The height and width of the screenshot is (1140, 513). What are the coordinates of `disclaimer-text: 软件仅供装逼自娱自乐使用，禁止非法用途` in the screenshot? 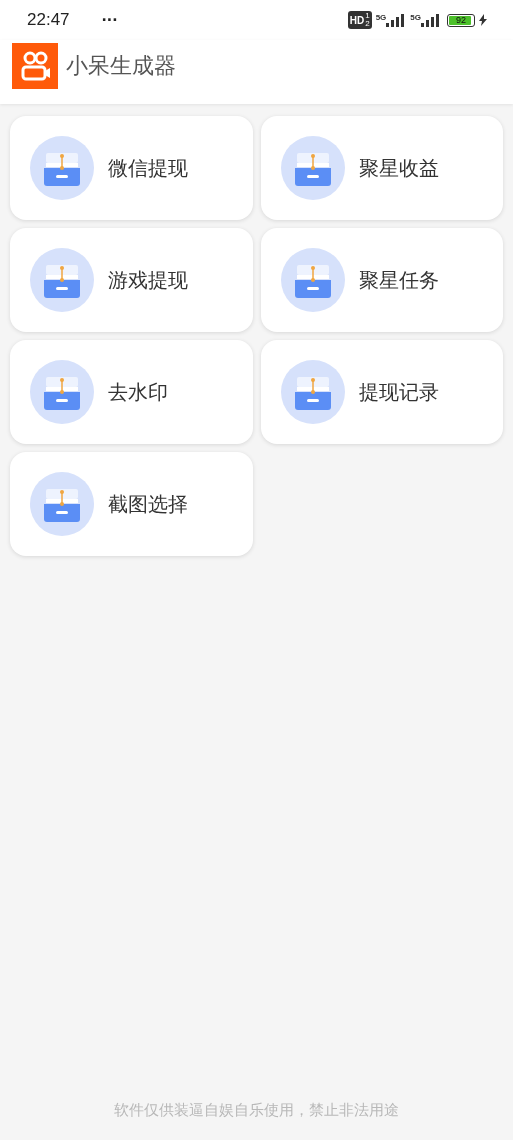 It's located at (256, 1111).